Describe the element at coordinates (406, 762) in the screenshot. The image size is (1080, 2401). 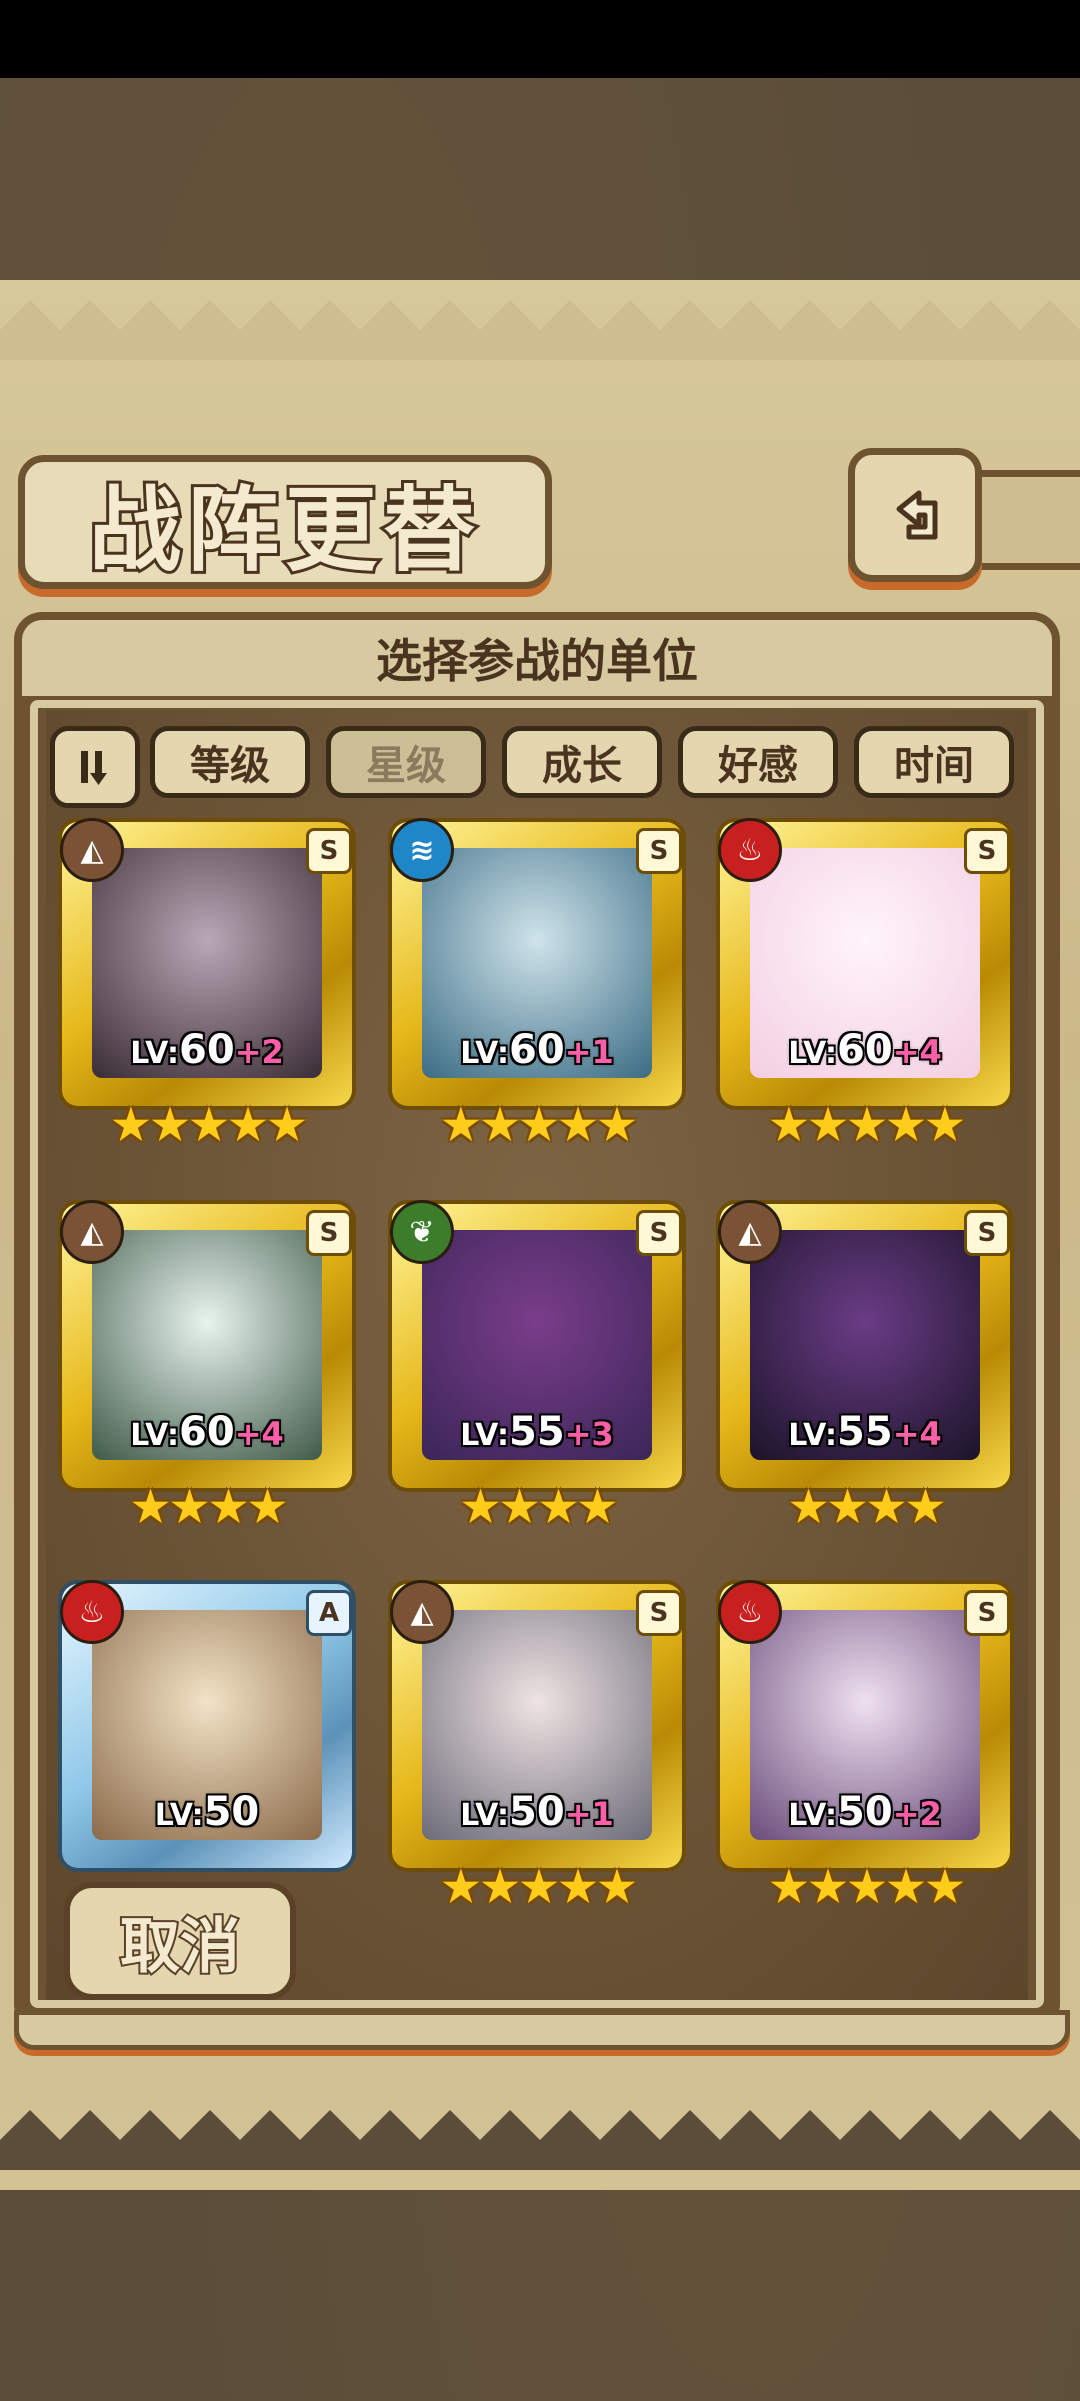
I see `sort-button-stars: 星级` at that location.